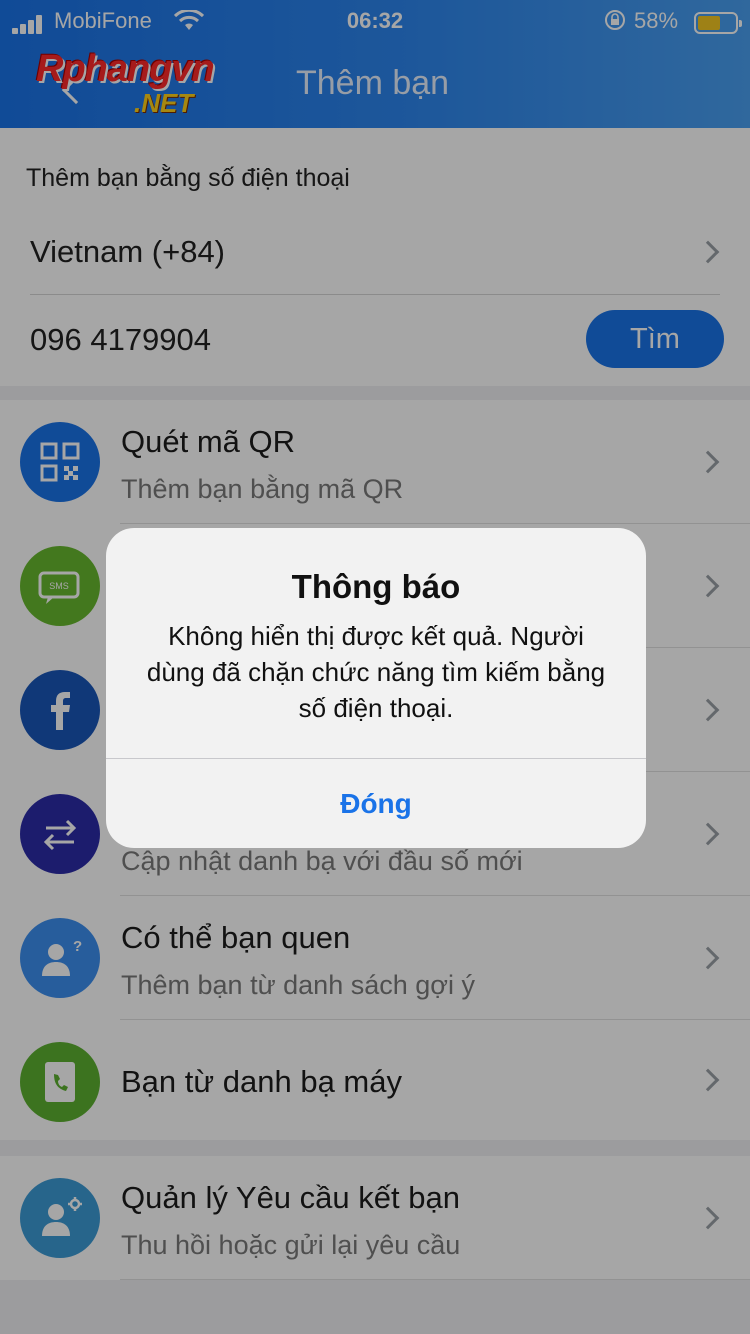  Describe the element at coordinates (376, 586) in the screenshot. I see `dialog-title: Thông báo` at that location.